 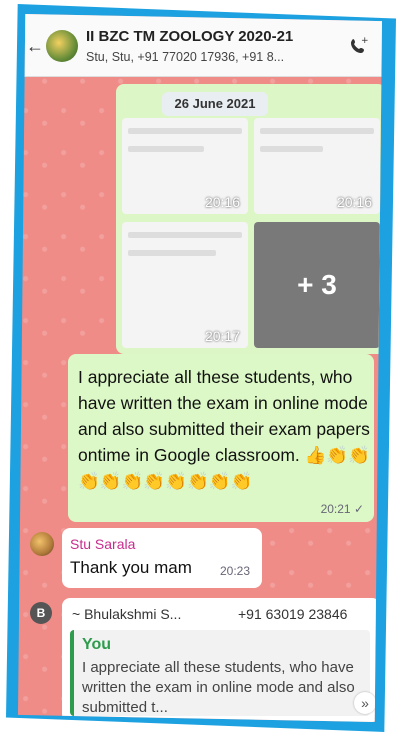 I want to click on sender-name: Stu Sarala, so click(x=102, y=544).